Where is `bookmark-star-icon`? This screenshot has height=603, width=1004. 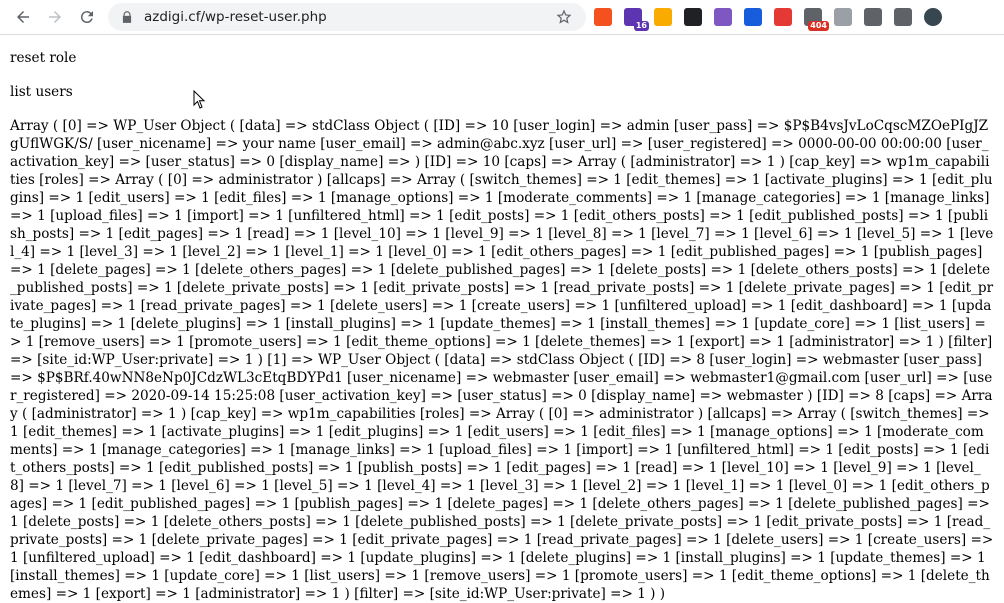 bookmark-star-icon is located at coordinates (564, 17).